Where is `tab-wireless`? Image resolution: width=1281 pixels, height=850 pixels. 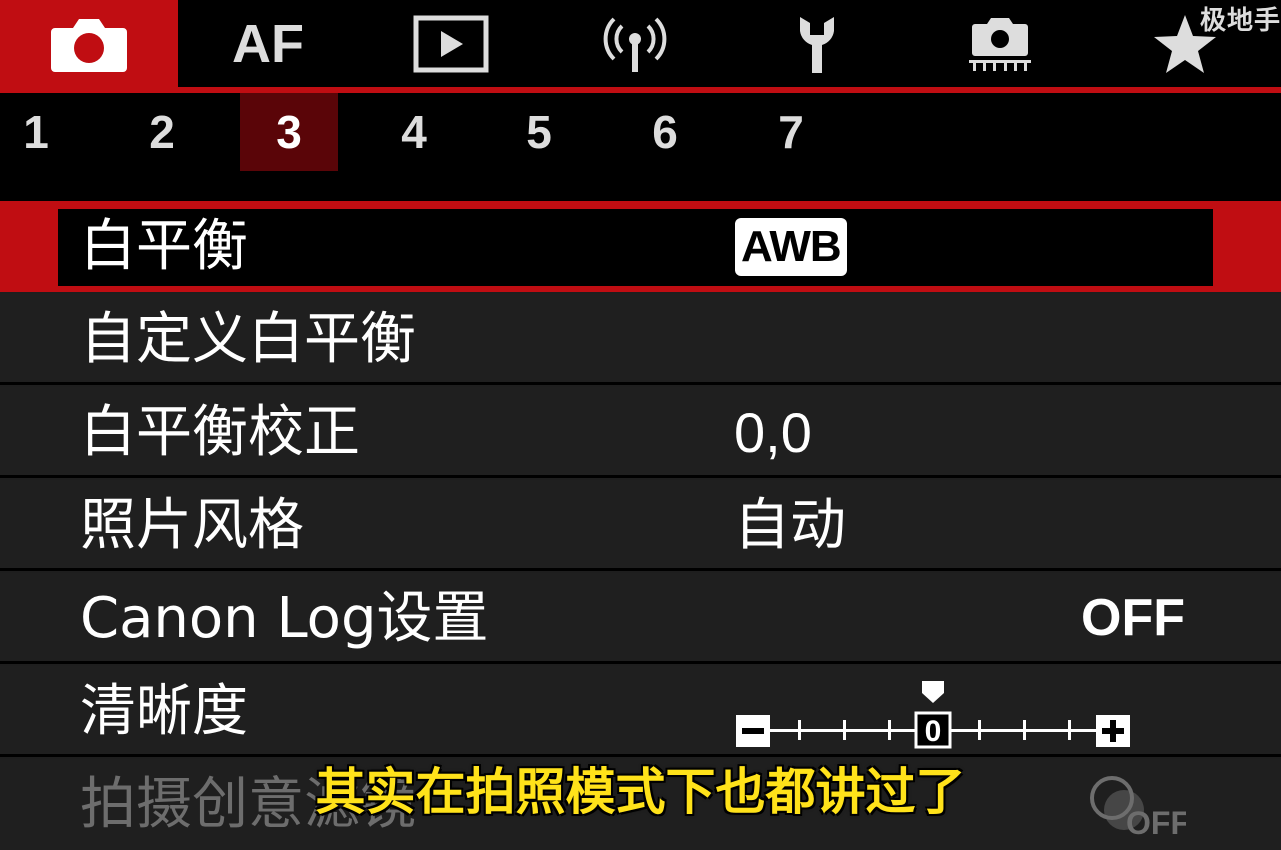
tab-wireless is located at coordinates (635, 43).